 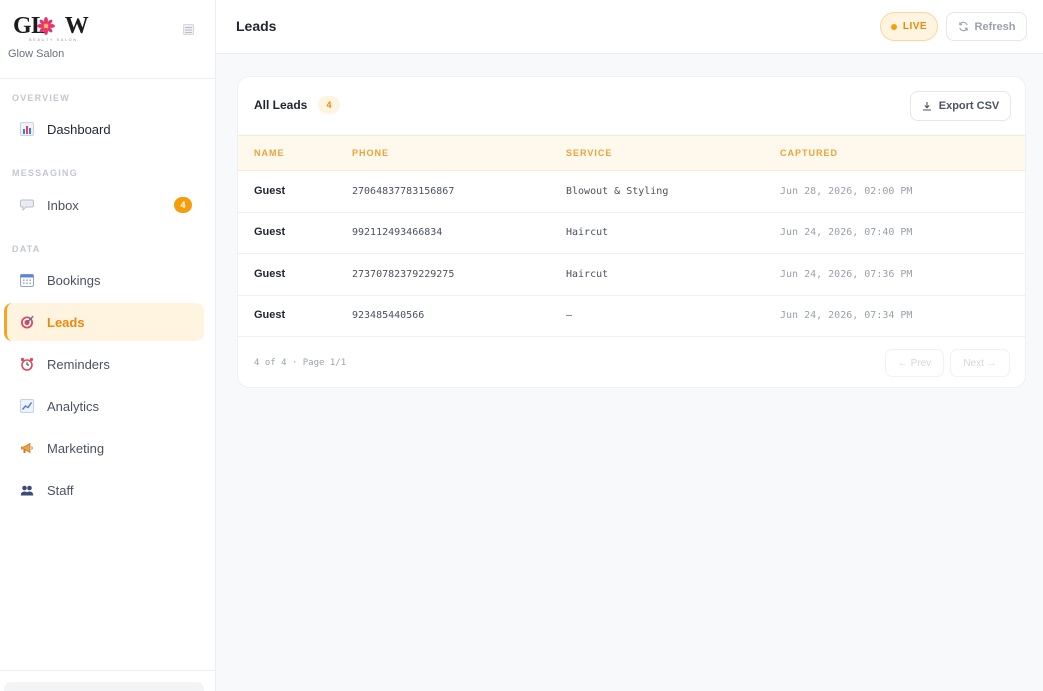 I want to click on table-header: NAME PHONE SERVICE CAPTURED, so click(x=631, y=153).